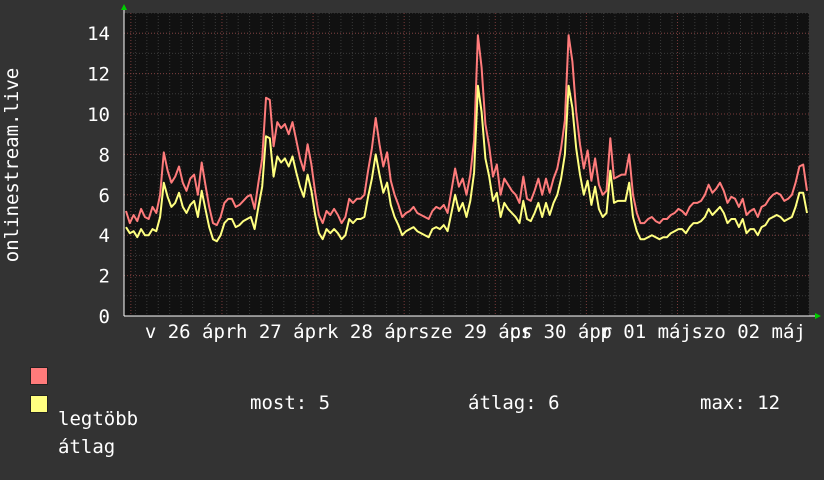  I want to click on legend-swatch-avg, so click(39, 404).